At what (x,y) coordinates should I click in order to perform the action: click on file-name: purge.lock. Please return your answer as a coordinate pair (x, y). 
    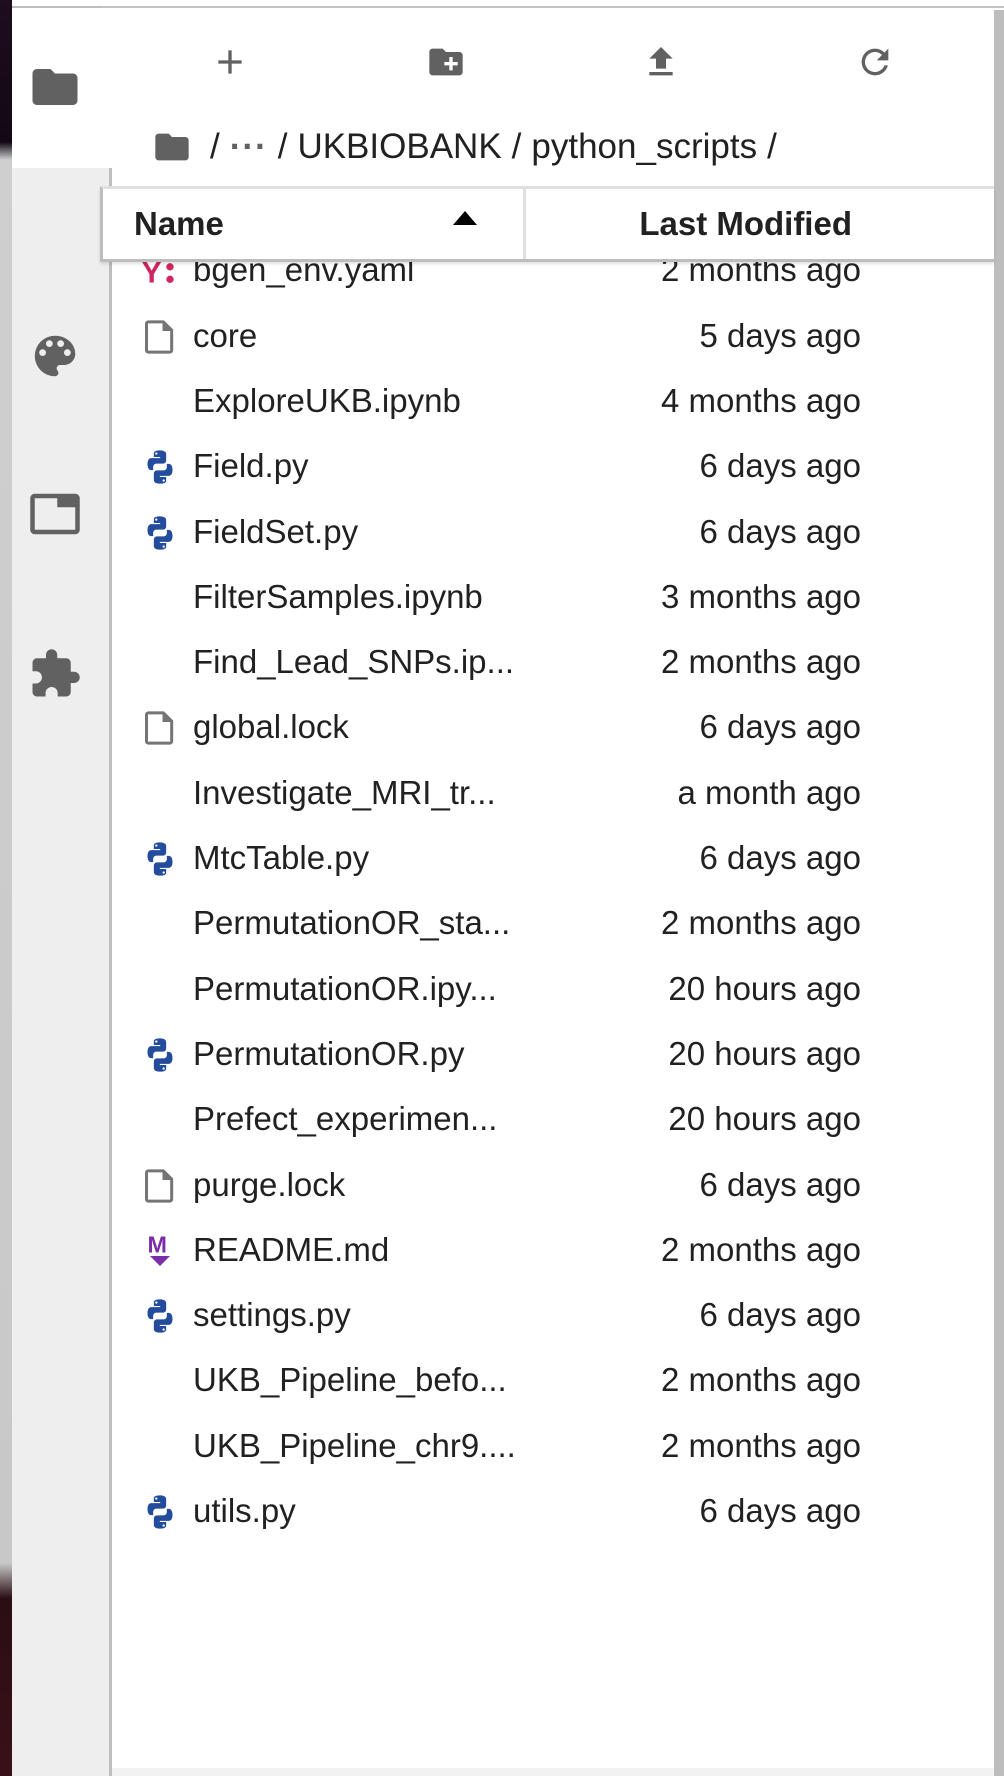
    Looking at the image, I should click on (269, 1184).